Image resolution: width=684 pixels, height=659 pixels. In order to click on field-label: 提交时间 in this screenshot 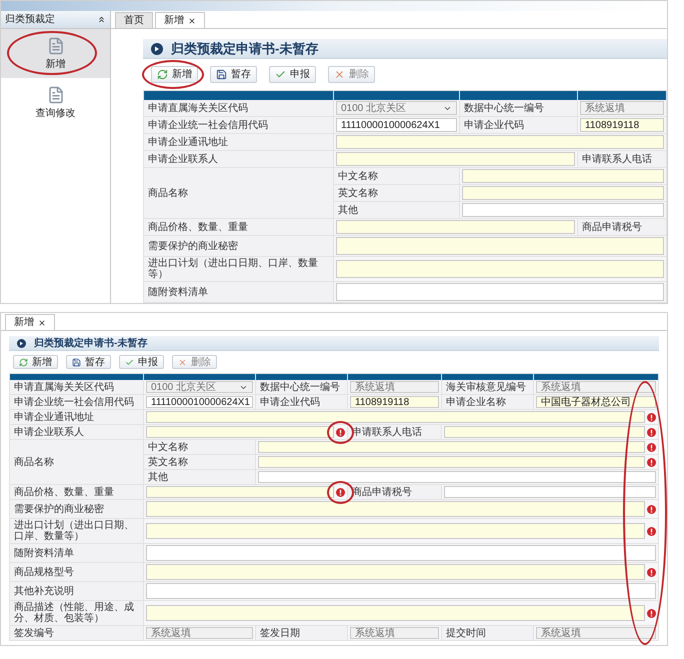, I will do `click(488, 633)`.